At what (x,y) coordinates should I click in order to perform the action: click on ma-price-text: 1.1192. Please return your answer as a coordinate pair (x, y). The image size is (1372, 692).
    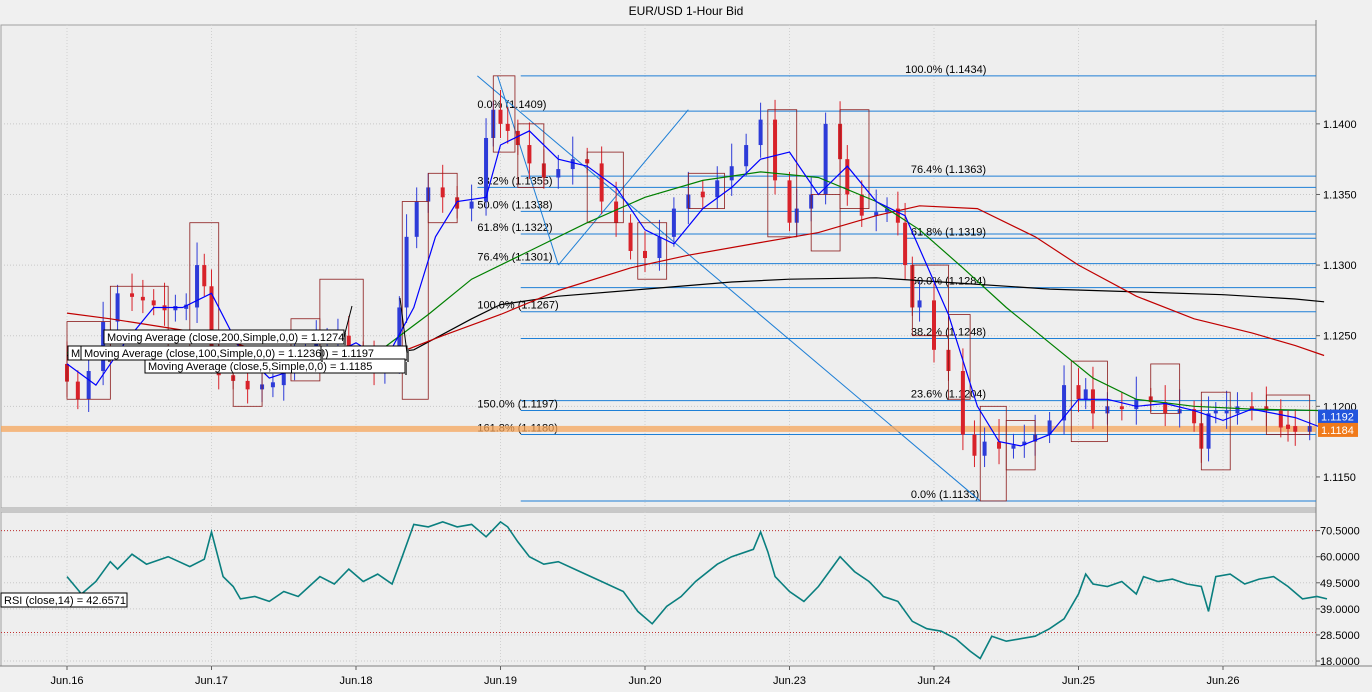
    Looking at the image, I should click on (1337, 418).